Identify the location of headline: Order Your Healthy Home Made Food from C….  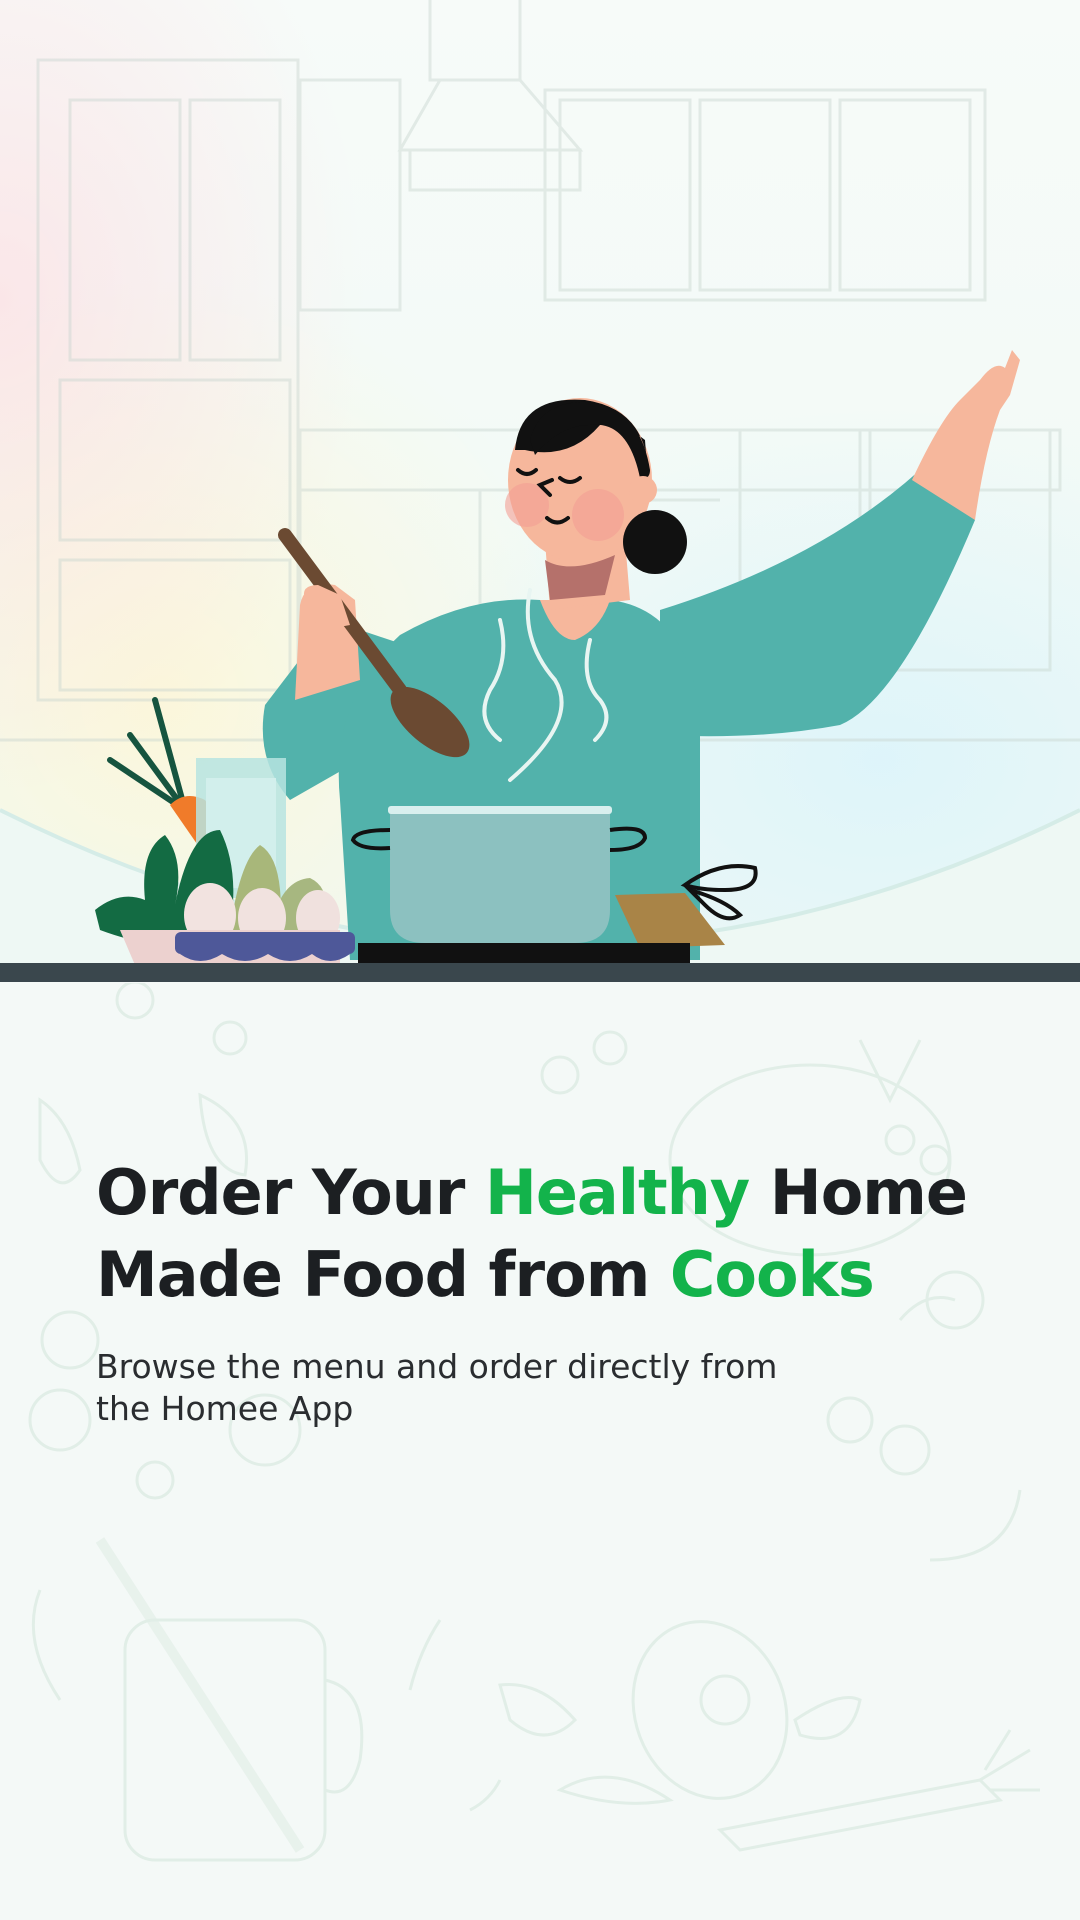
(566, 1234).